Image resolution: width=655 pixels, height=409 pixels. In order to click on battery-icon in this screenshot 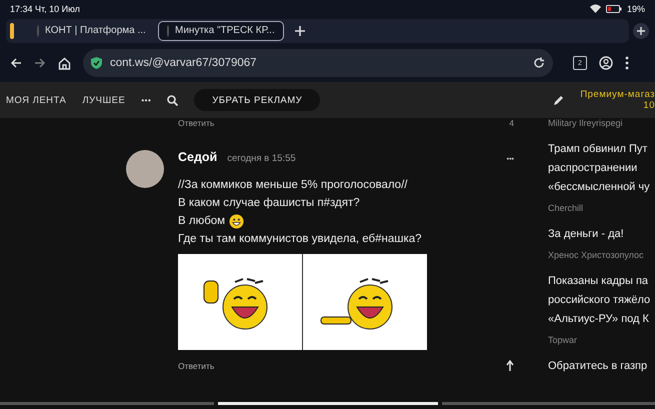, I will do `click(614, 8)`.